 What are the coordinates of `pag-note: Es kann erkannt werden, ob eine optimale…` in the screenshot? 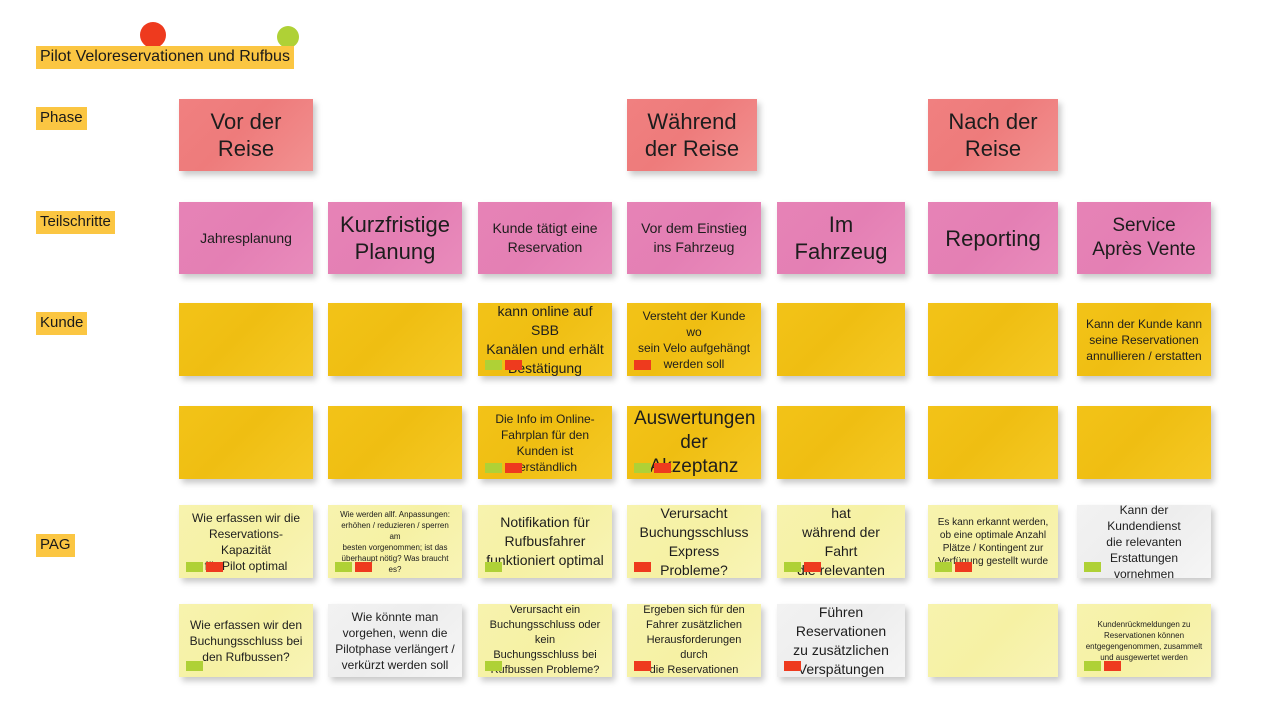 It's located at (993, 541).